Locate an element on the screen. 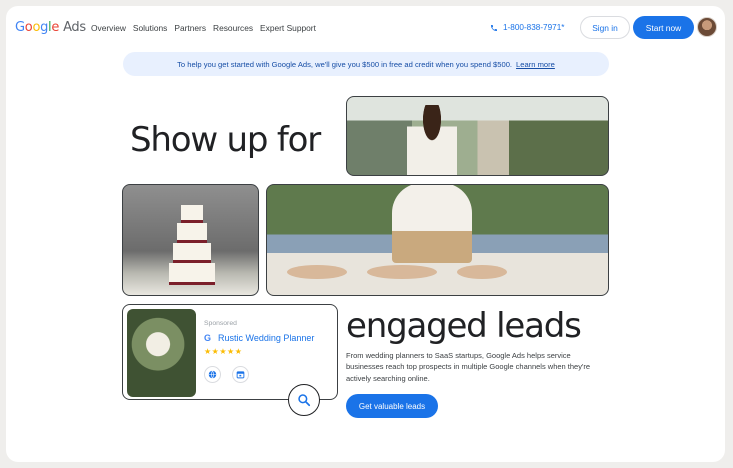 The width and height of the screenshot is (733, 468). nav-expert-support: Expert Support is located at coordinates (288, 28).